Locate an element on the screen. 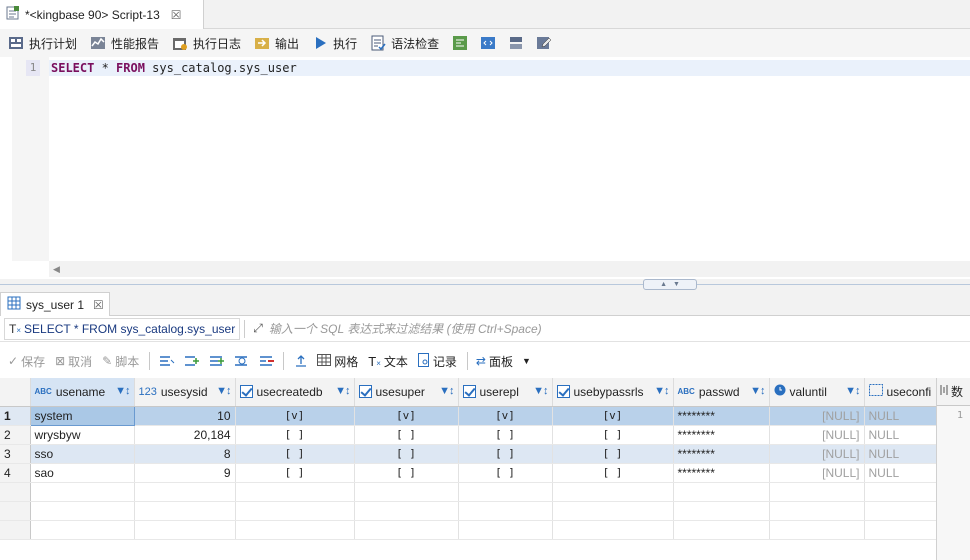 The width and height of the screenshot is (970, 560). edit-row-icon is located at coordinates (167, 361).